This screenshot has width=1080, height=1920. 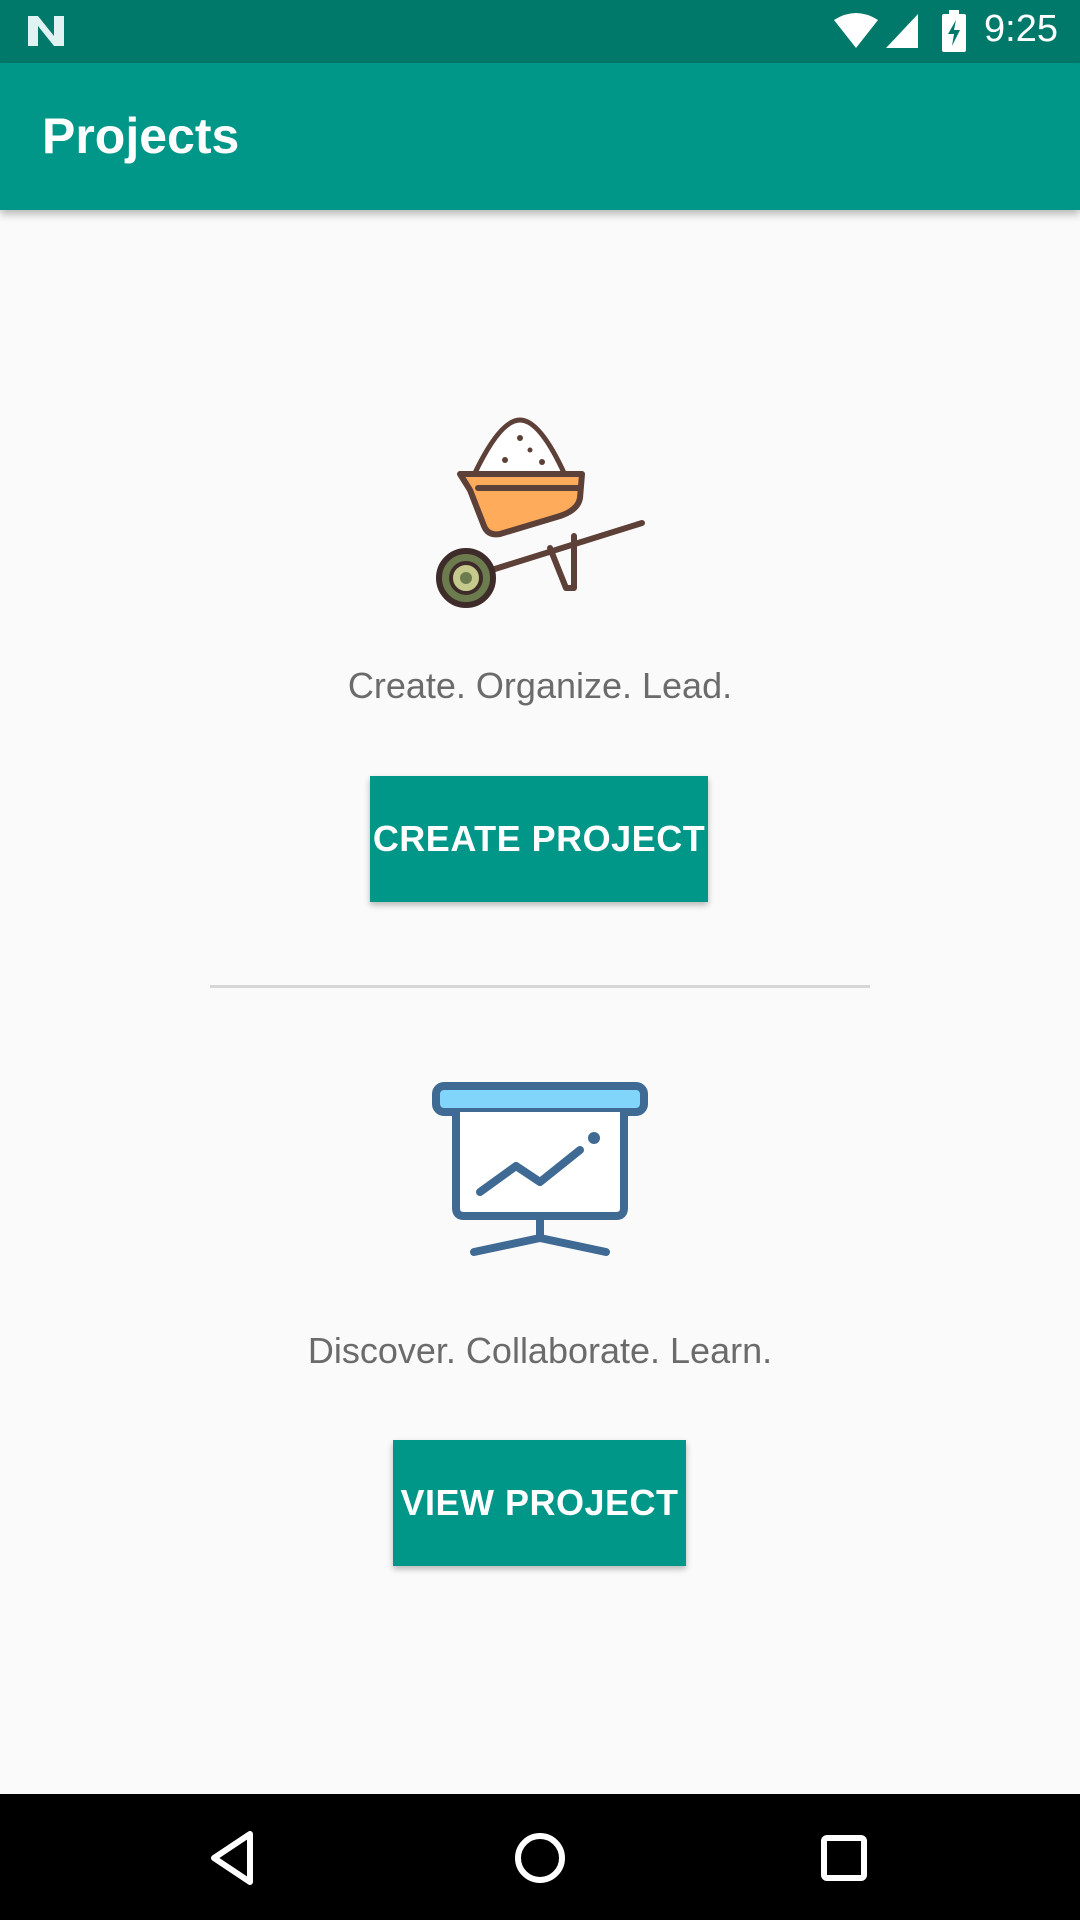 I want to click on navigation-bar, so click(x=540, y=1857).